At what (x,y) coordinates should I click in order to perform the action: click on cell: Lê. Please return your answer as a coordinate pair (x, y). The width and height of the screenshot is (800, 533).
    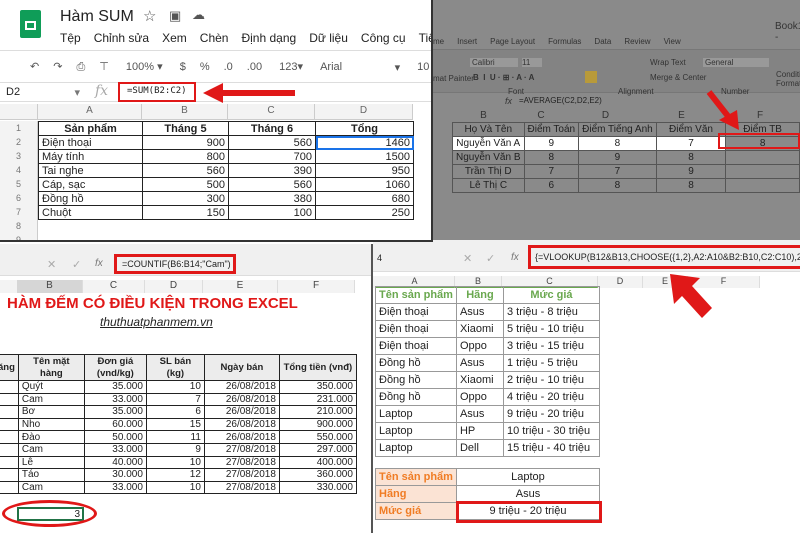
    Looking at the image, I should click on (51, 462).